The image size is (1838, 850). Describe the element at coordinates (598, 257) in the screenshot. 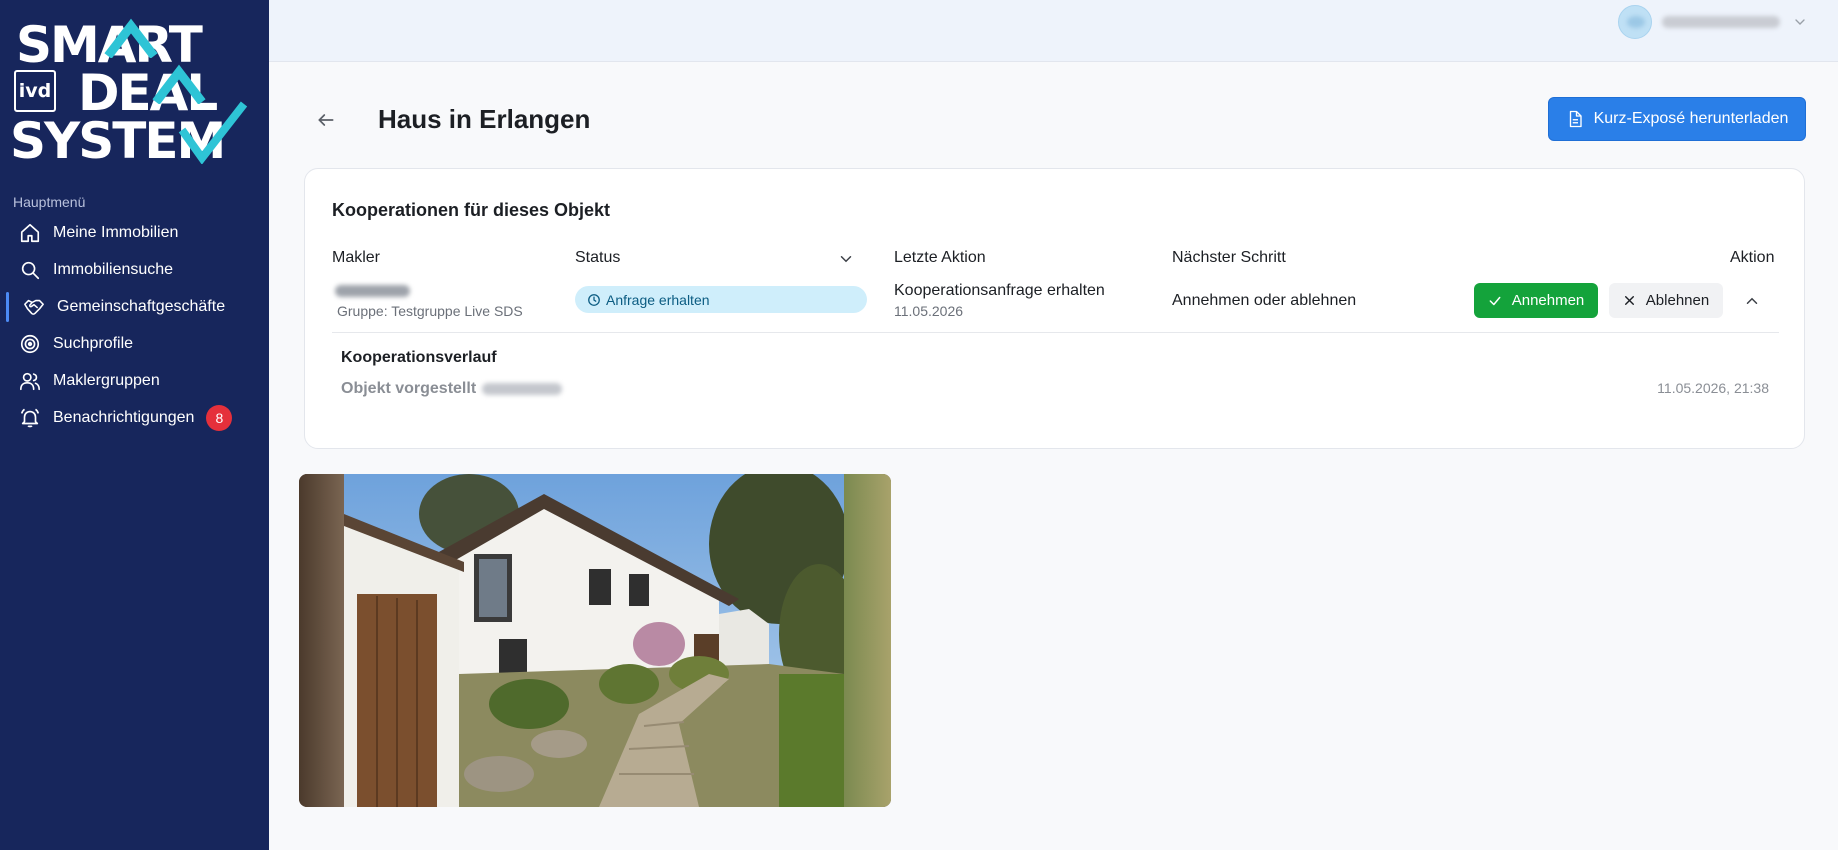

I see `column-header-status: Status` at that location.